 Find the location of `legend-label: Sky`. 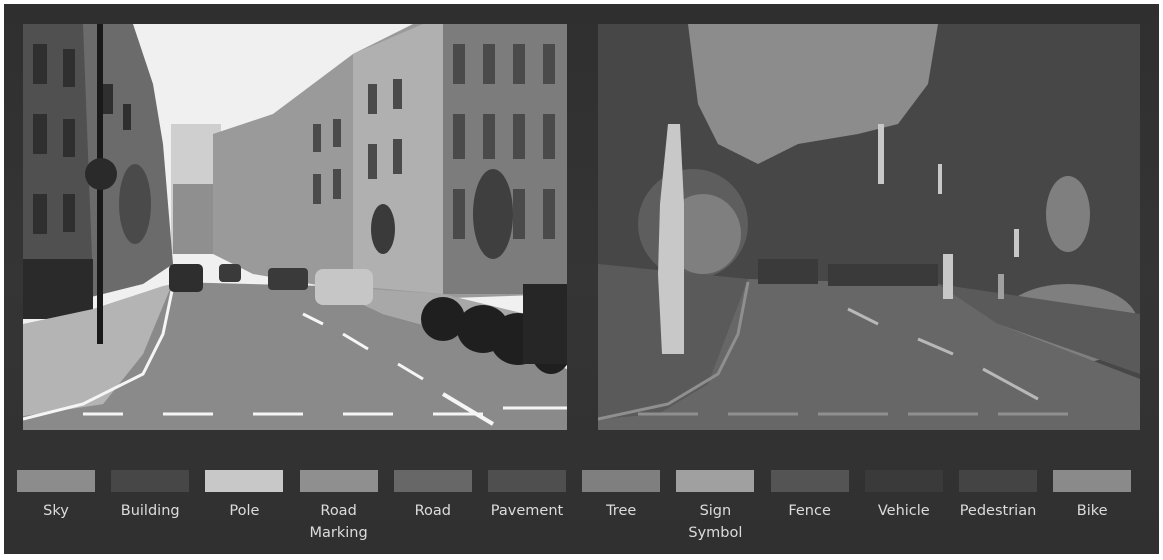

legend-label: Sky is located at coordinates (56, 511).